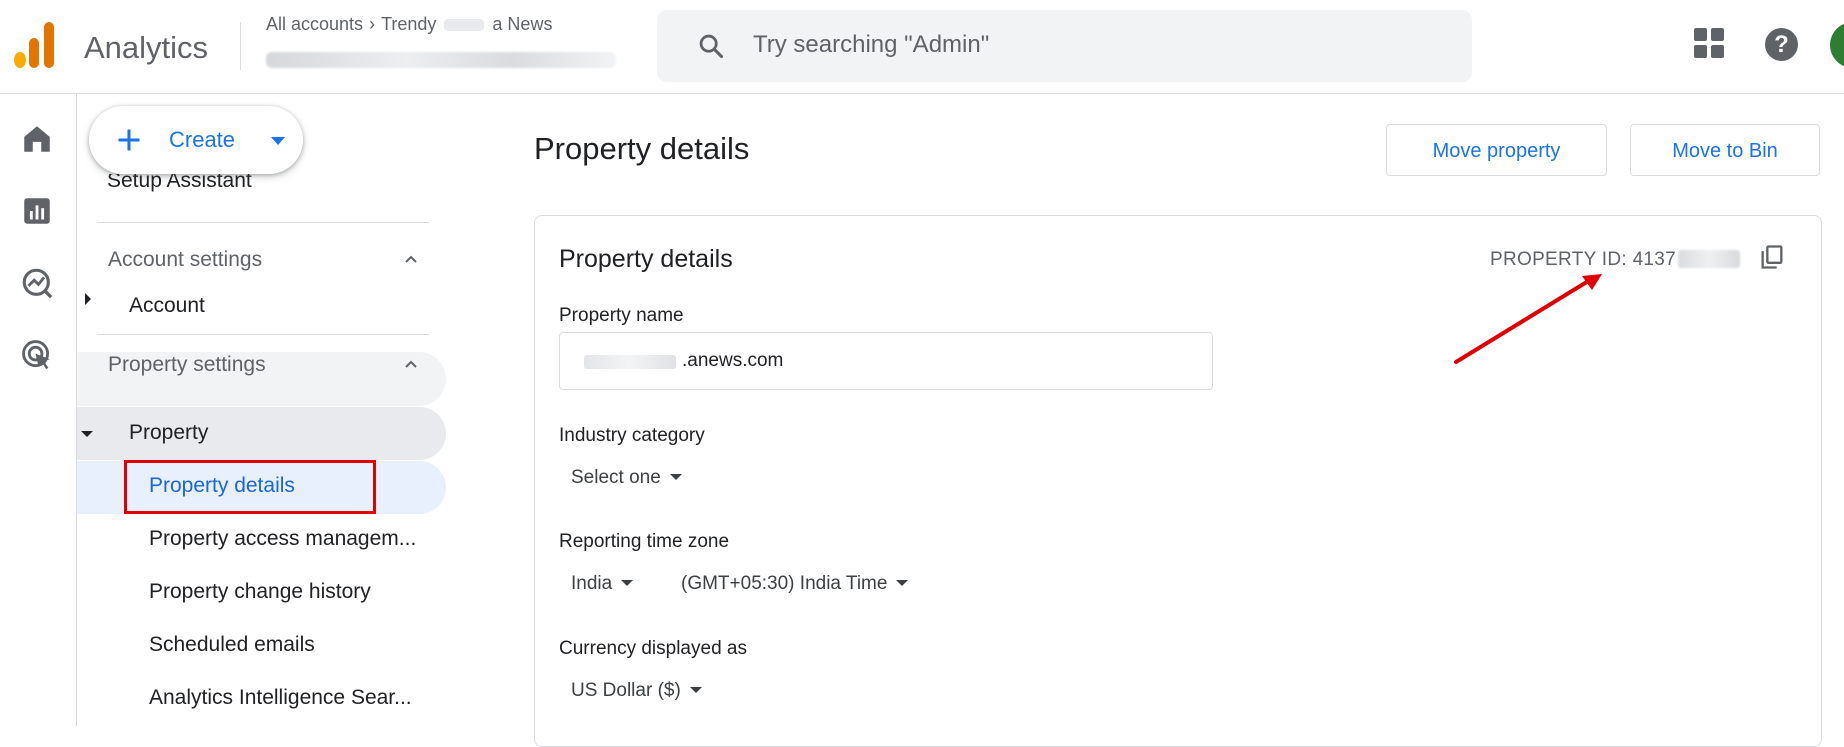 Image resolution: width=1844 pixels, height=747 pixels. I want to click on chevron-right-icon: ›, so click(372, 24).